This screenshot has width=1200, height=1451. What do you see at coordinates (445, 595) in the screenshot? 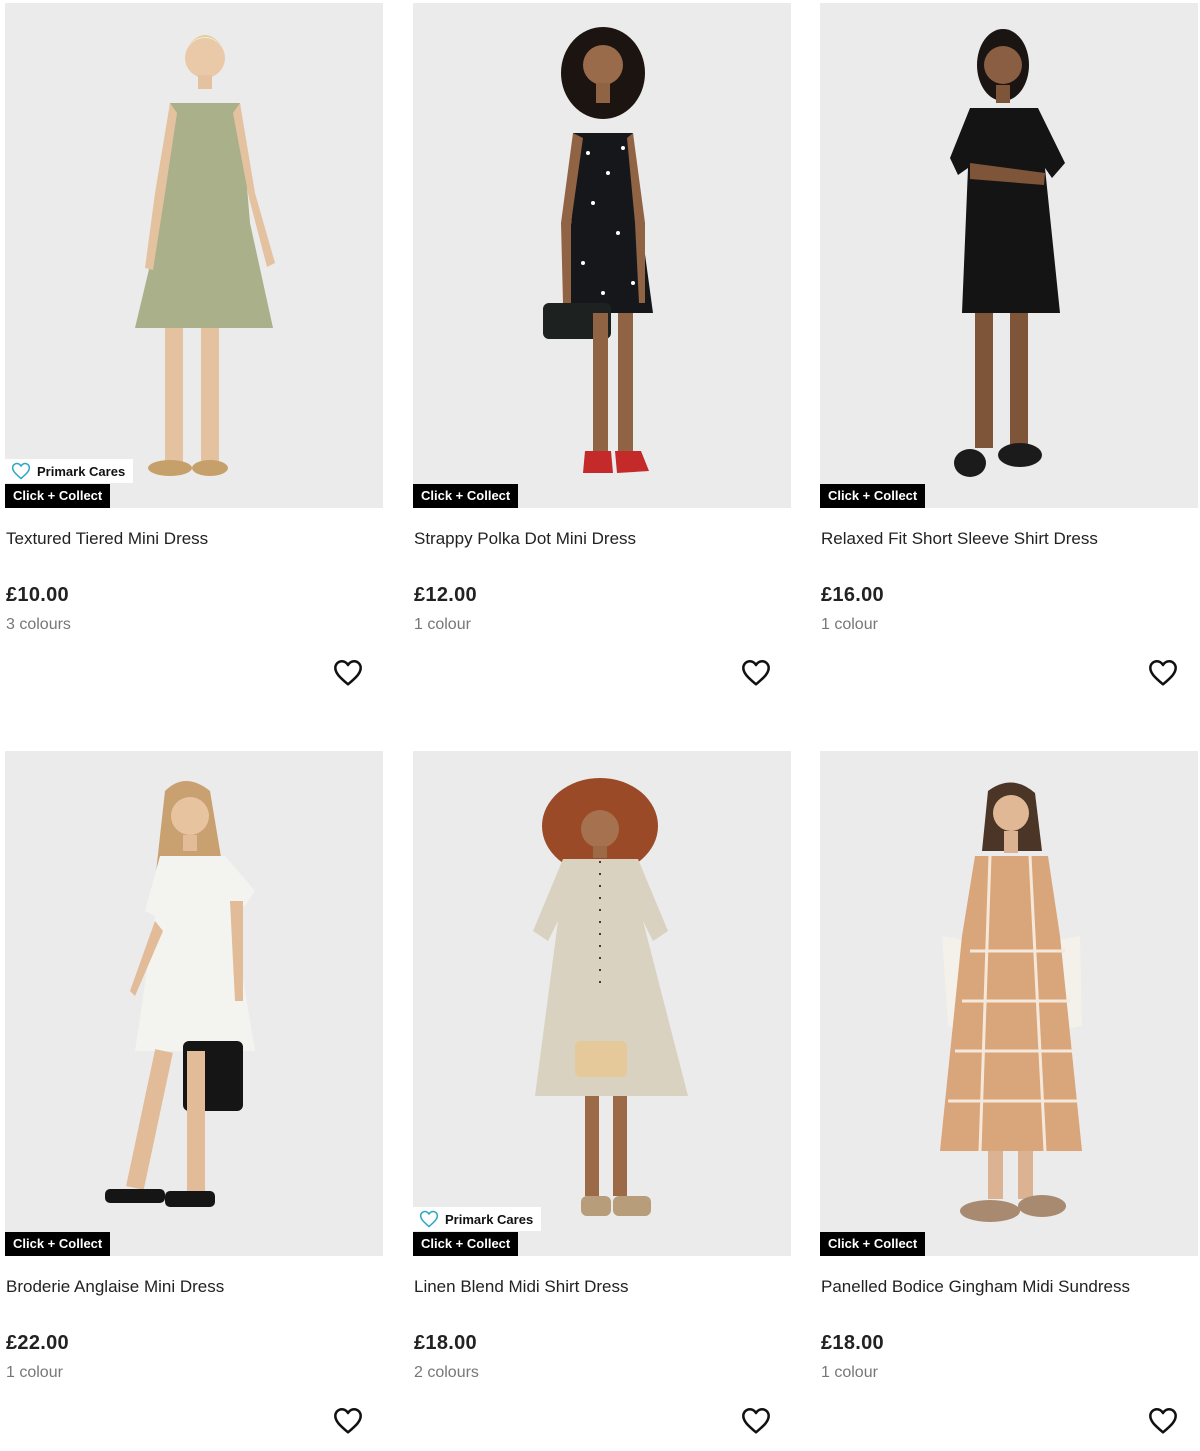
I see `product-price: £12.00` at bounding box center [445, 595].